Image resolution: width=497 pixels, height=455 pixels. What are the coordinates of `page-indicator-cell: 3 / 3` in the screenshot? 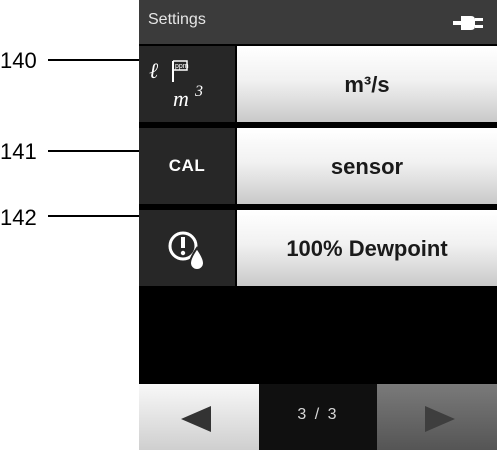 It's located at (318, 417).